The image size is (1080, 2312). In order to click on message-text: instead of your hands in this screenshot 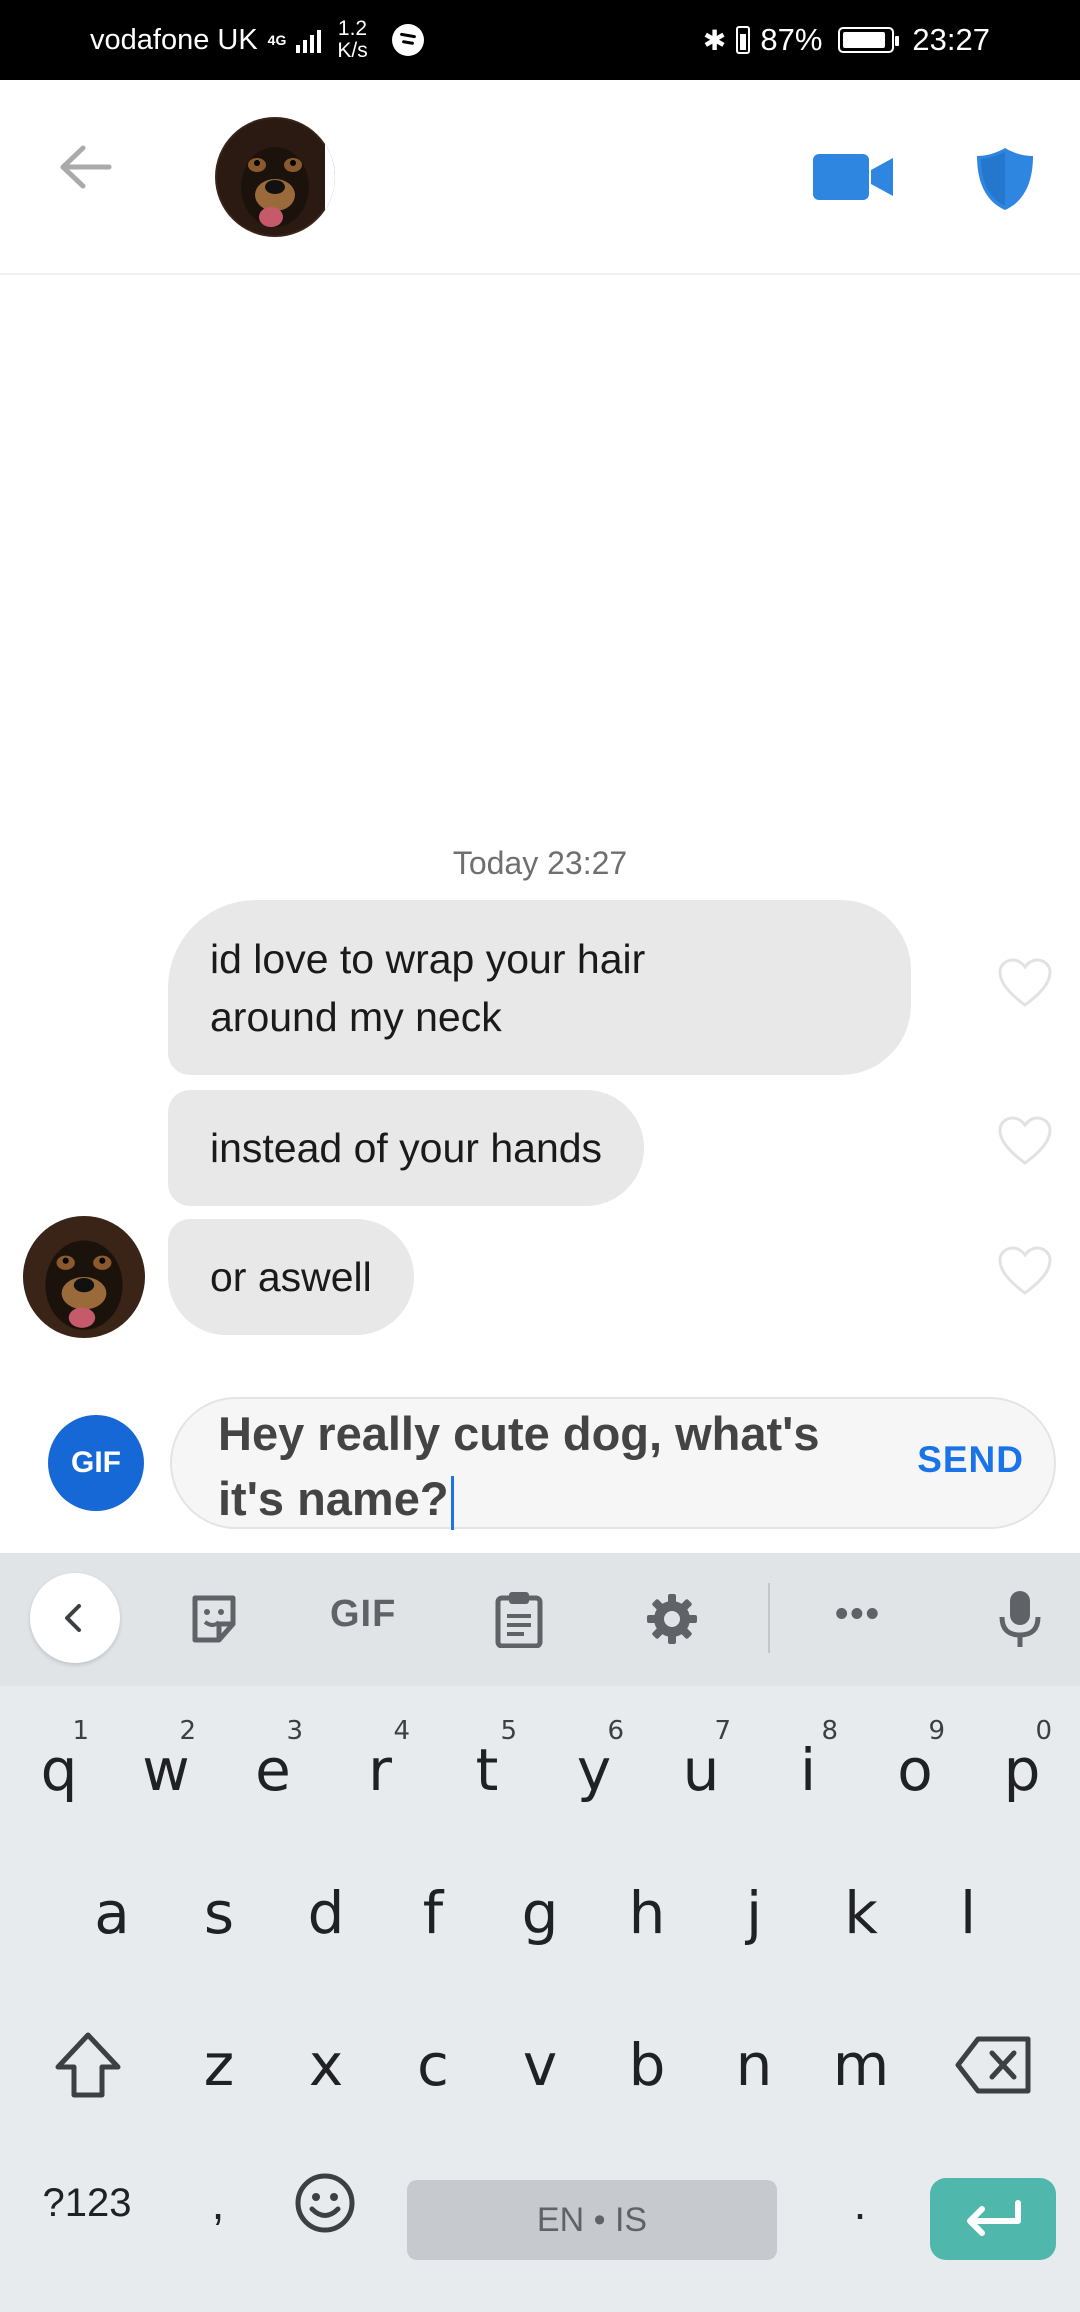, I will do `click(406, 1148)`.